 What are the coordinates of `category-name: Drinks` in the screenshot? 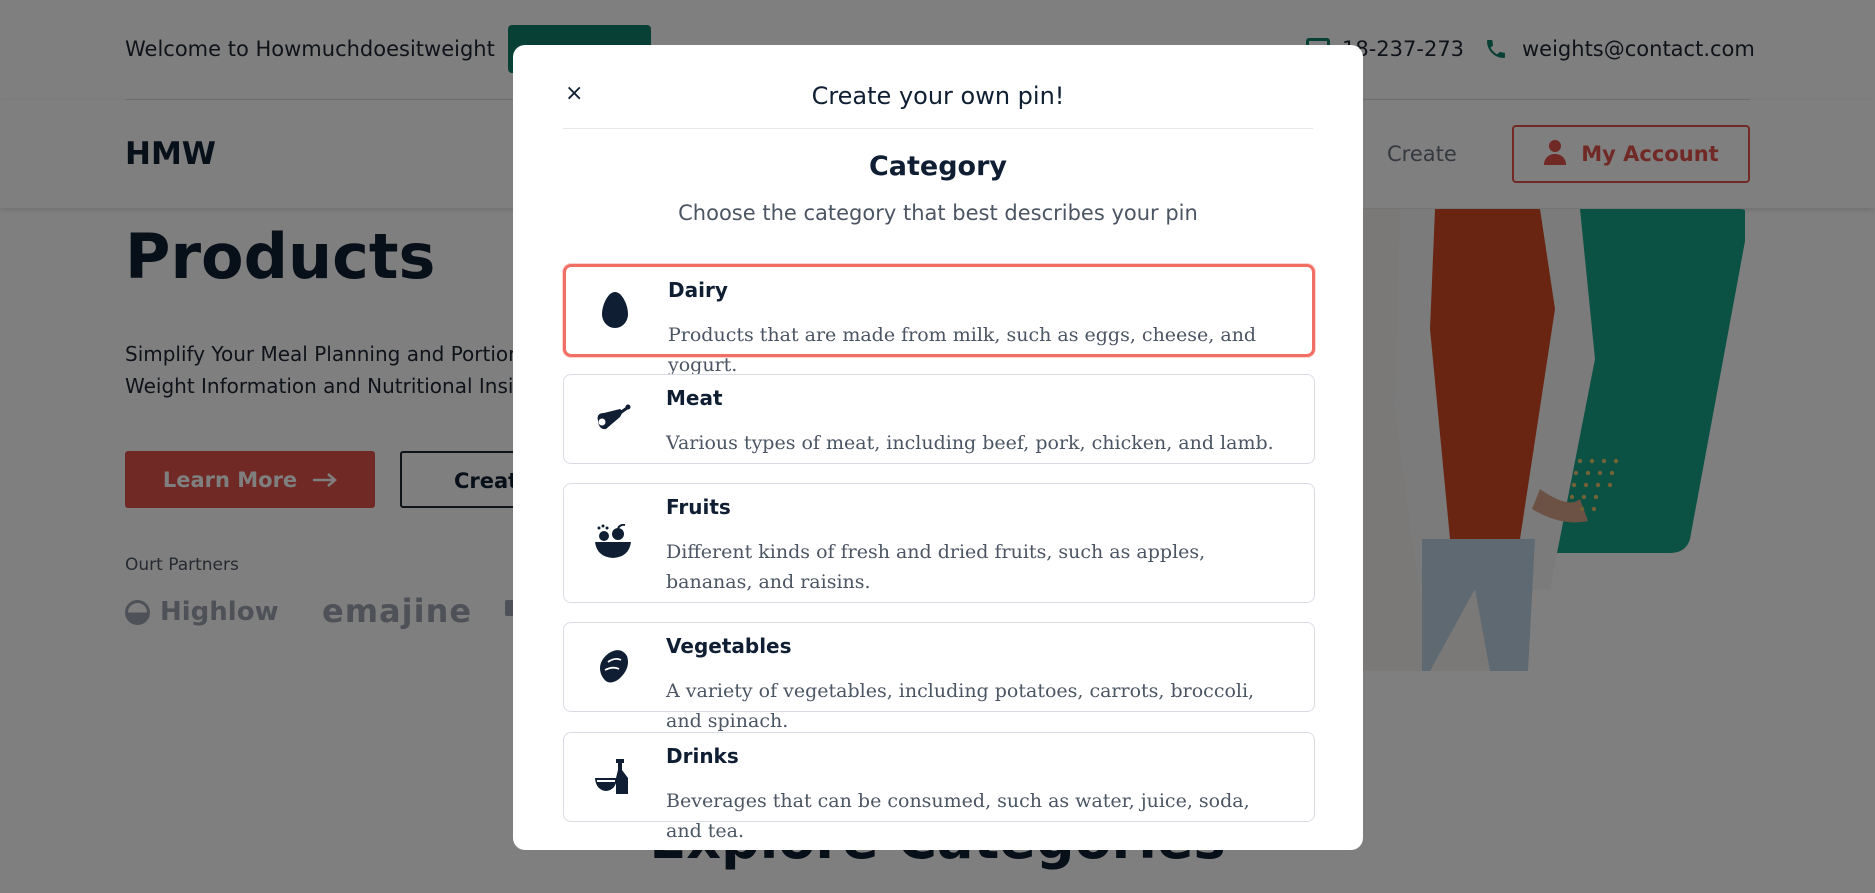 It's located at (702, 756).